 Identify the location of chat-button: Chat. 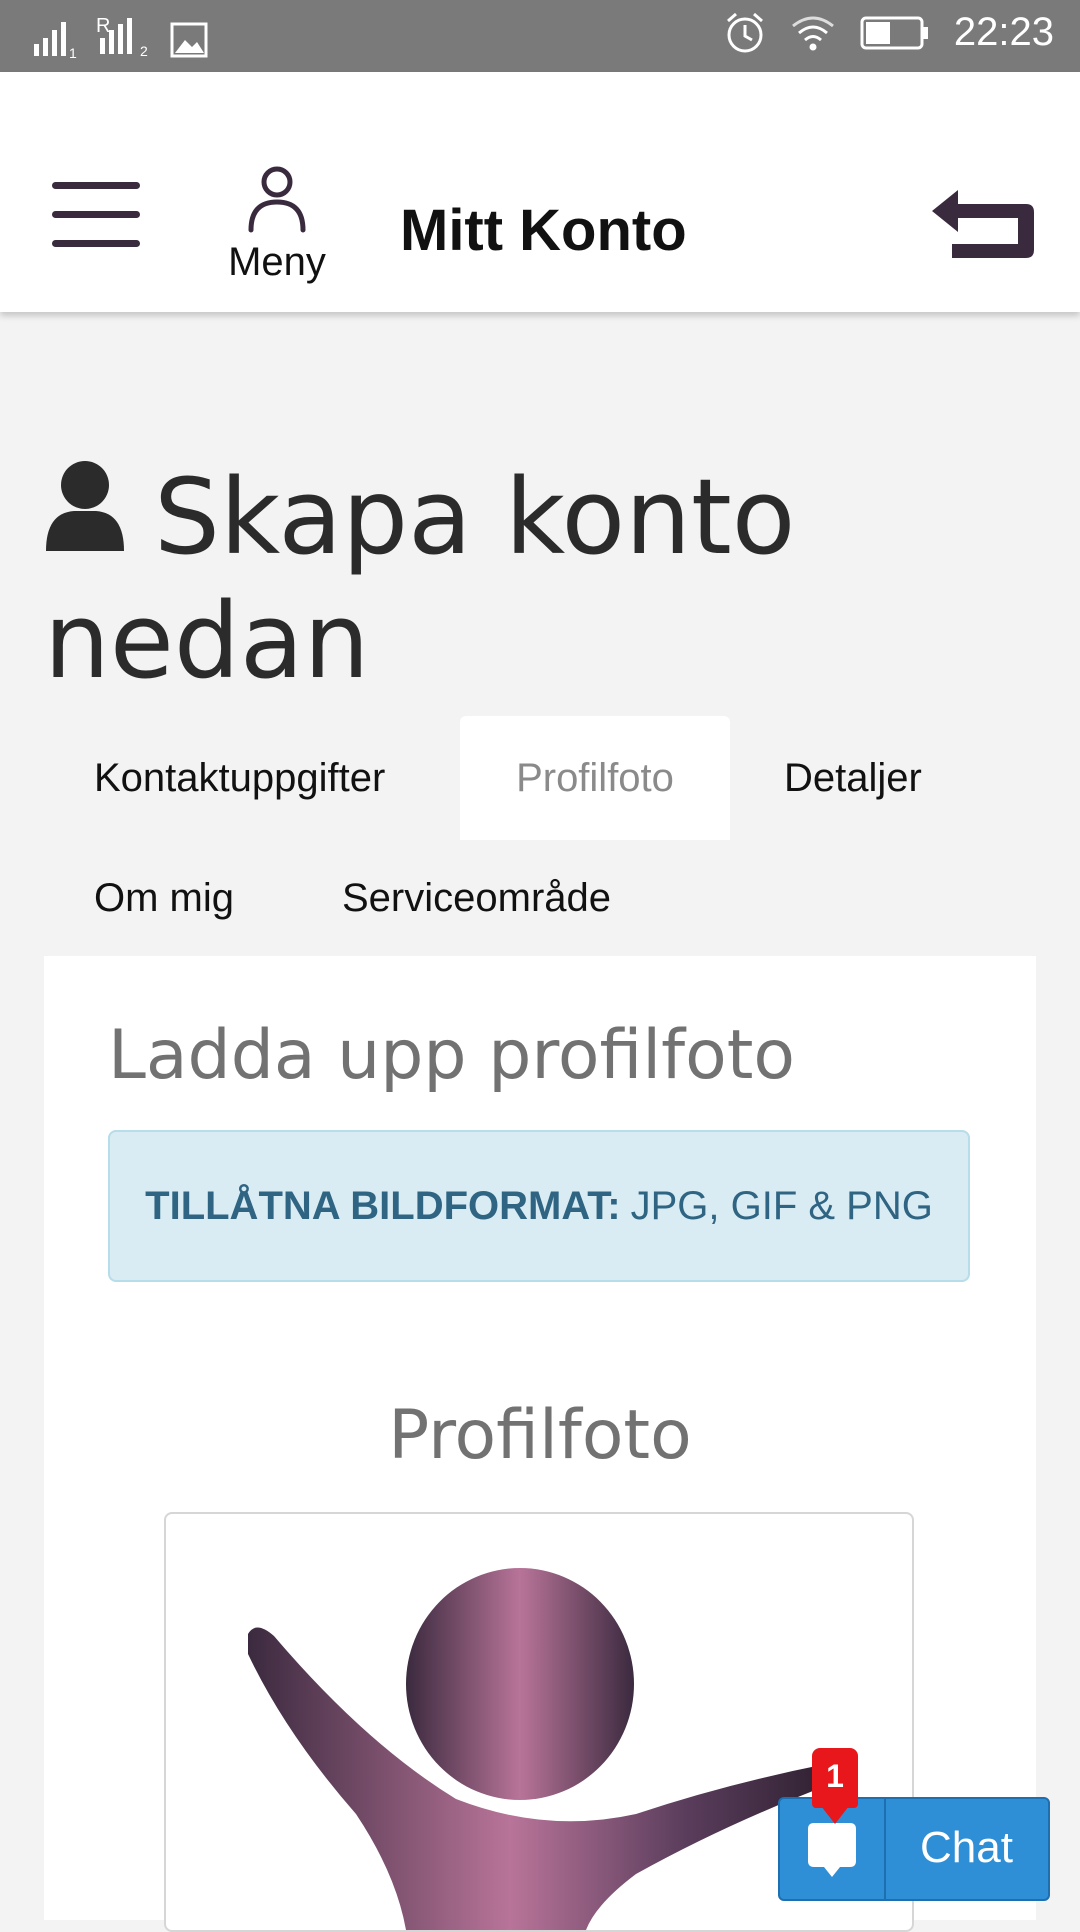
(914, 1849).